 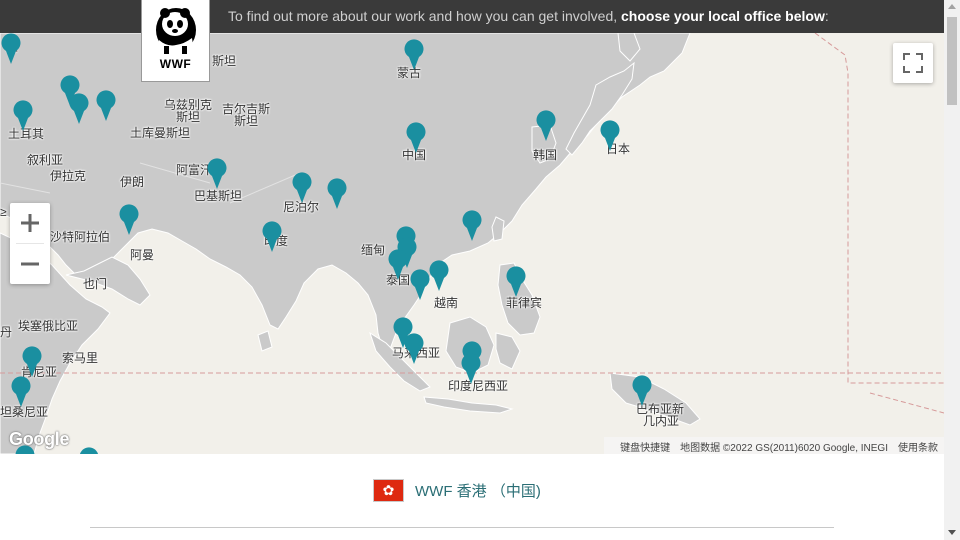 I want to click on divider, so click(x=462, y=527).